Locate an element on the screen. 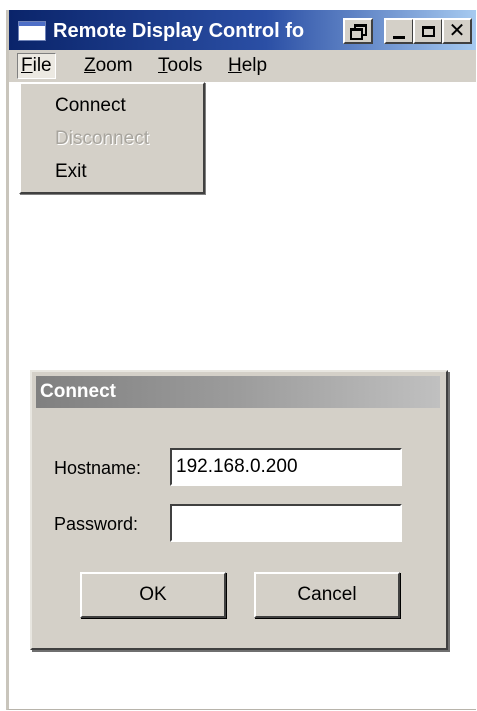 This screenshot has width=477, height=711. menu-item-connect: Connect is located at coordinates (90, 106).